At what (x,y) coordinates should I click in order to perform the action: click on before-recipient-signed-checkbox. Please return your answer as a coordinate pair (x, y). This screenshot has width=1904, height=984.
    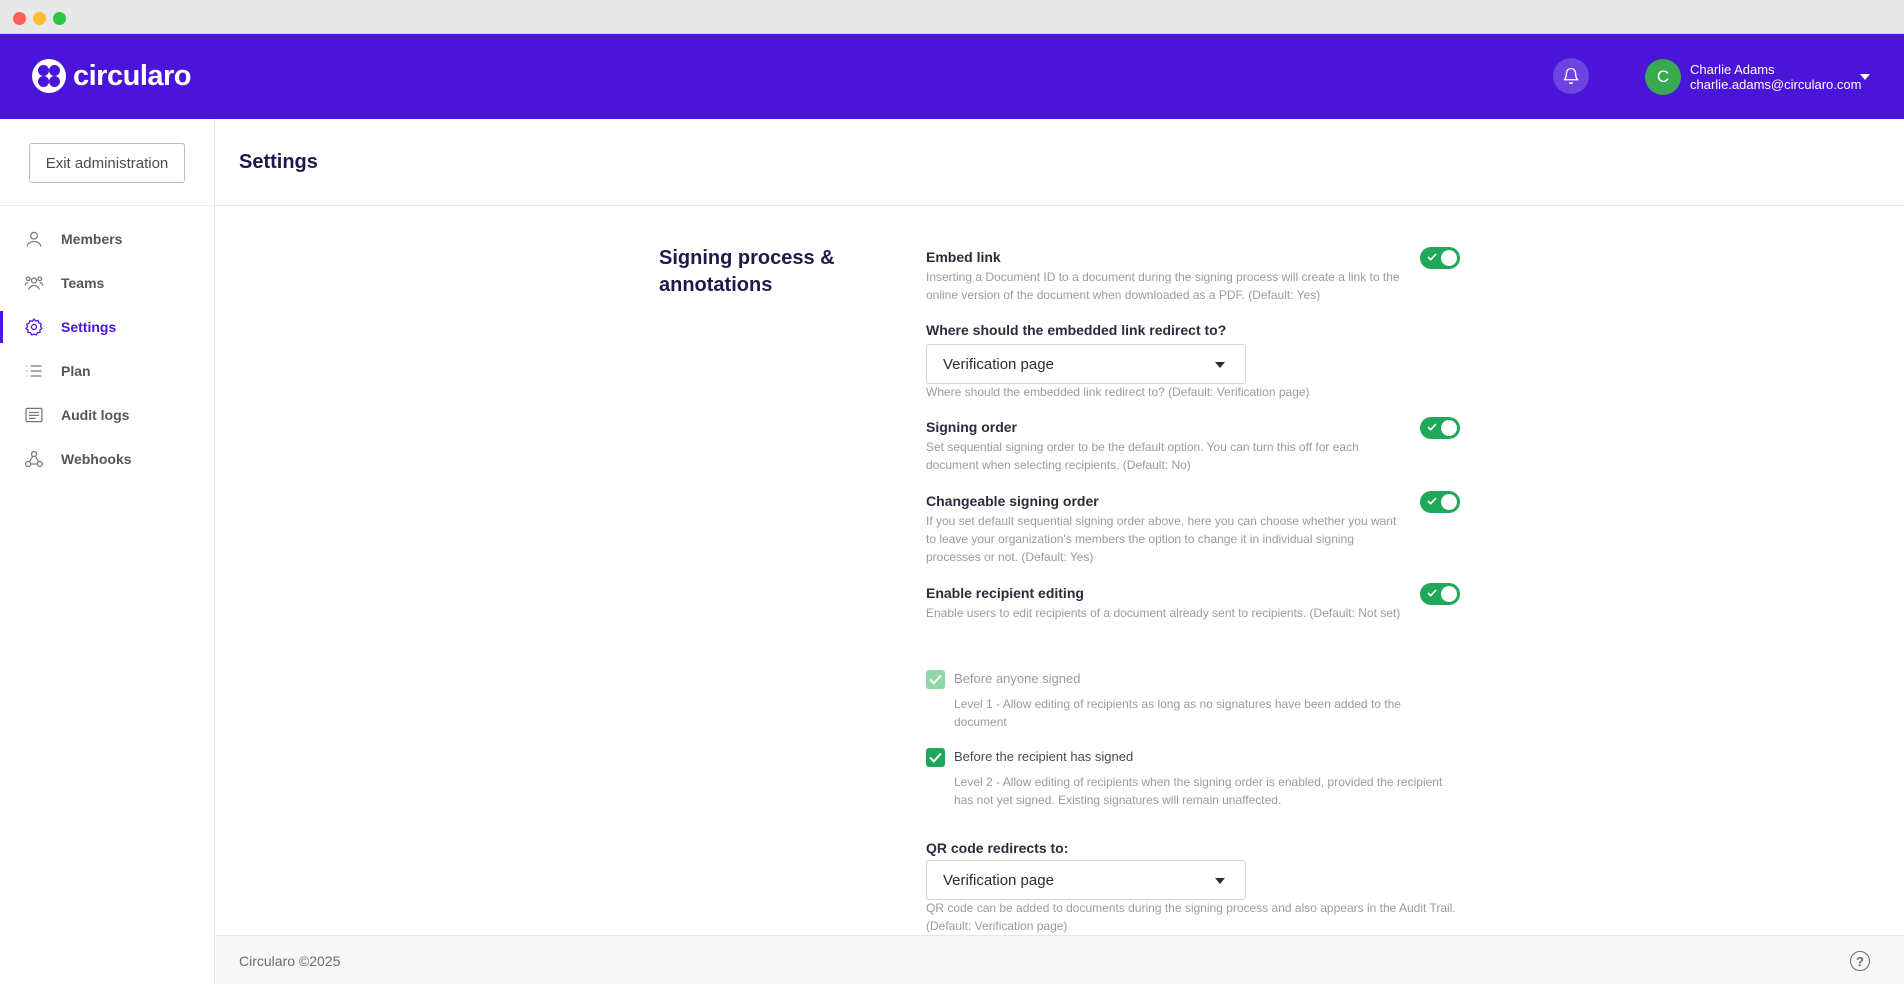
    Looking at the image, I should click on (935, 757).